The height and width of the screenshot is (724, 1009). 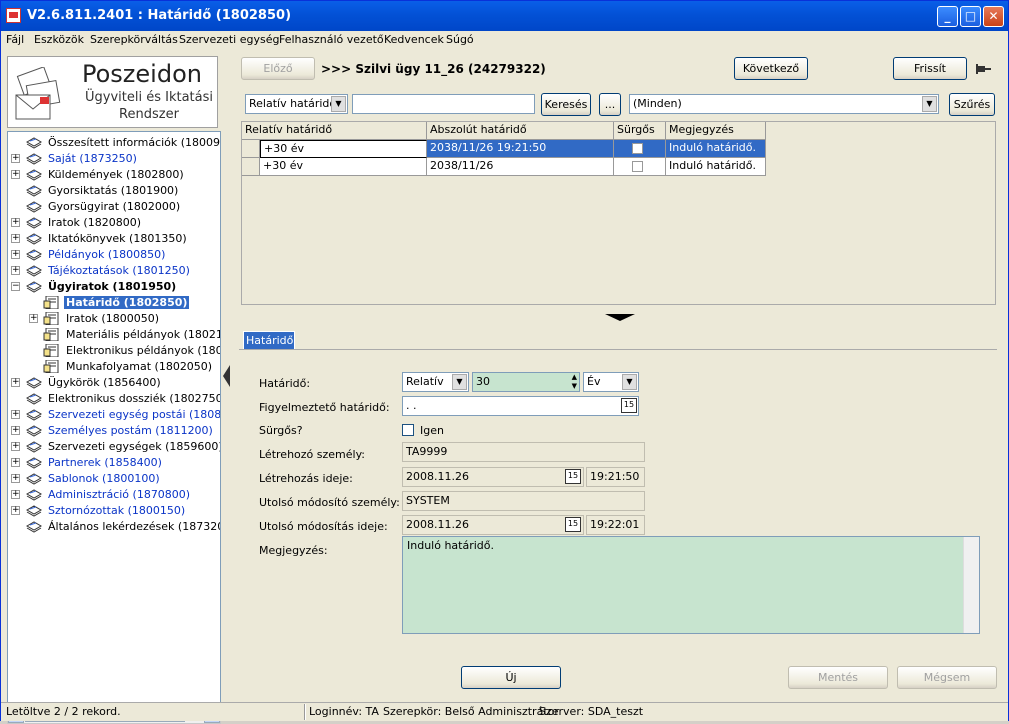 I want to click on menu-help: Súgó, so click(x=460, y=39).